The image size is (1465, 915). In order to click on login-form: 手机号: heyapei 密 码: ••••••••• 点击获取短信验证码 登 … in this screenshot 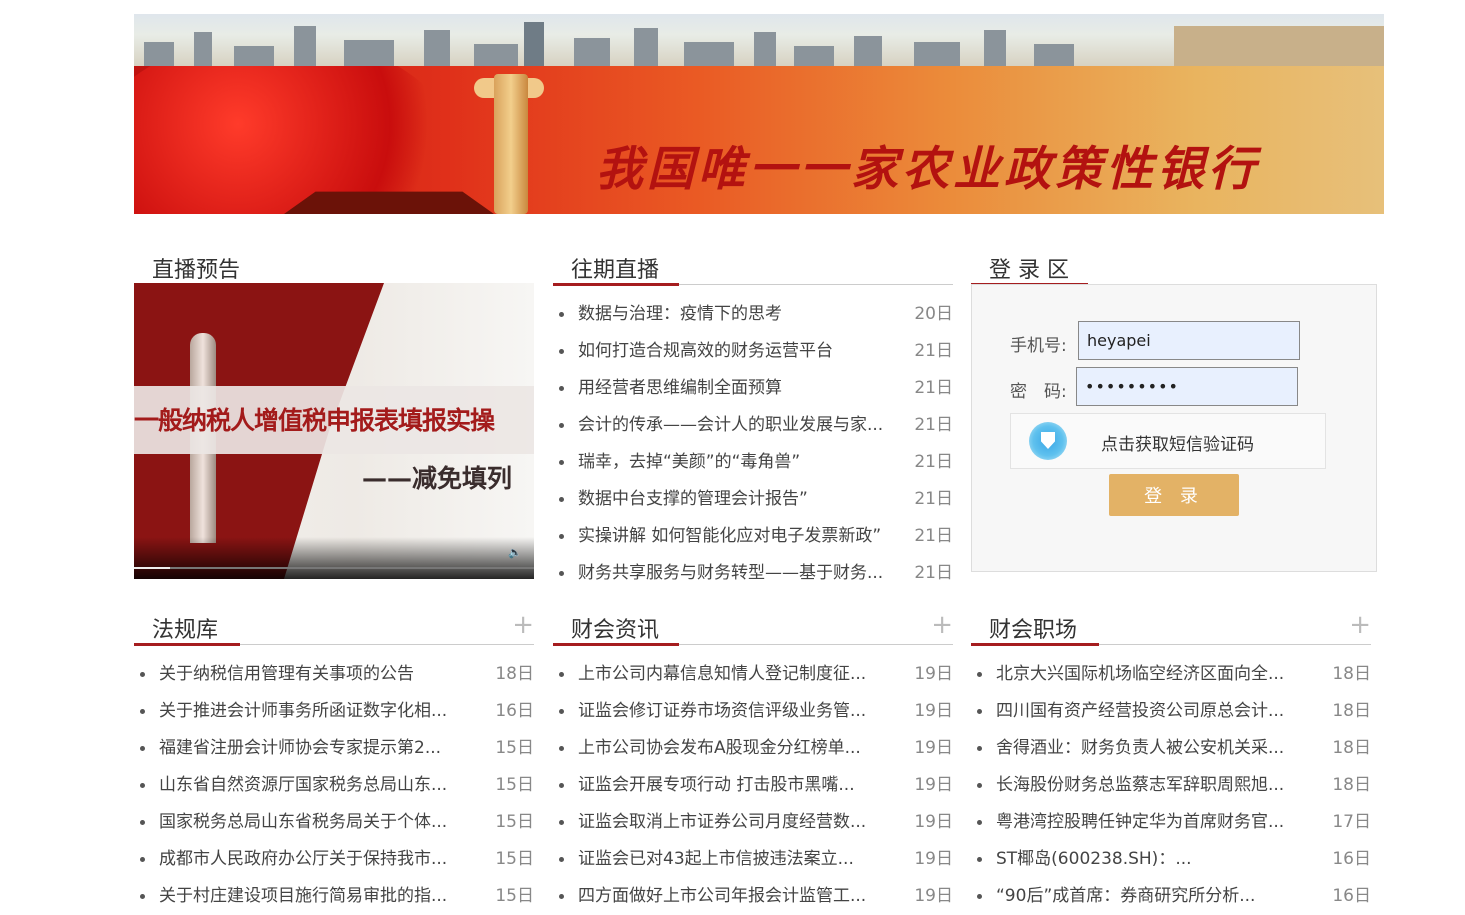, I will do `click(1174, 428)`.